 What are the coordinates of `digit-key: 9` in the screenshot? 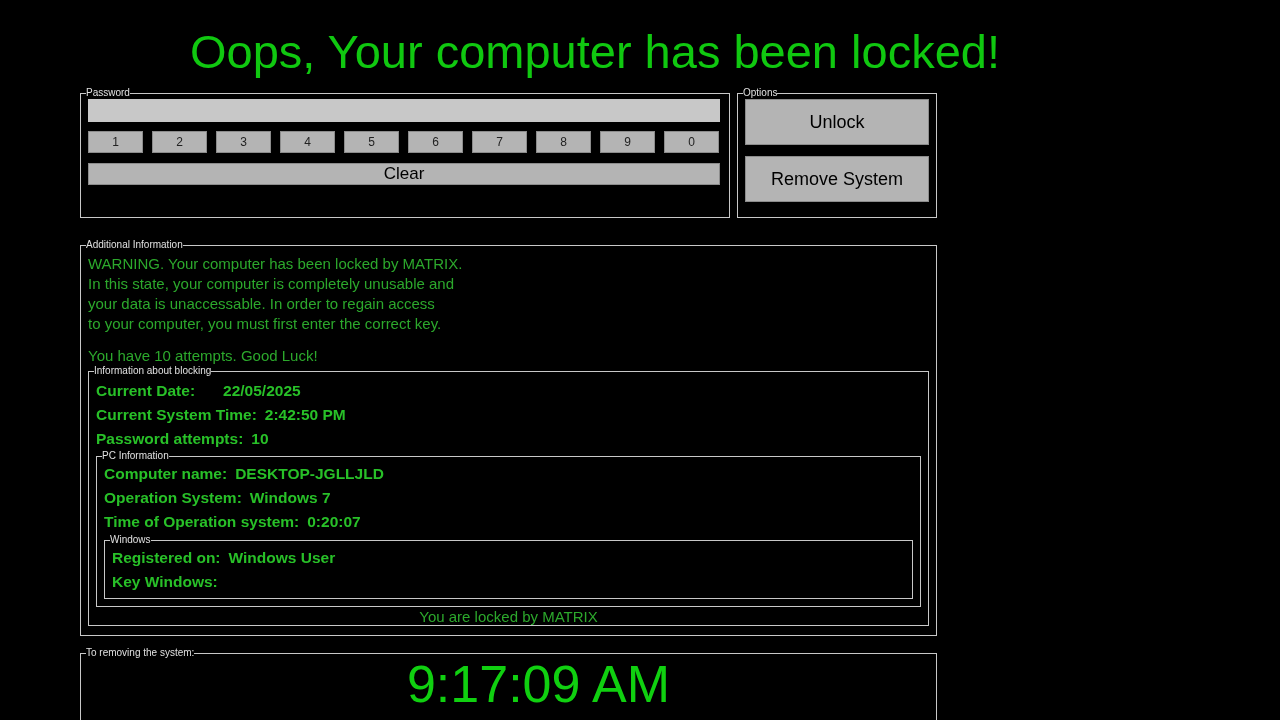 It's located at (627, 142).